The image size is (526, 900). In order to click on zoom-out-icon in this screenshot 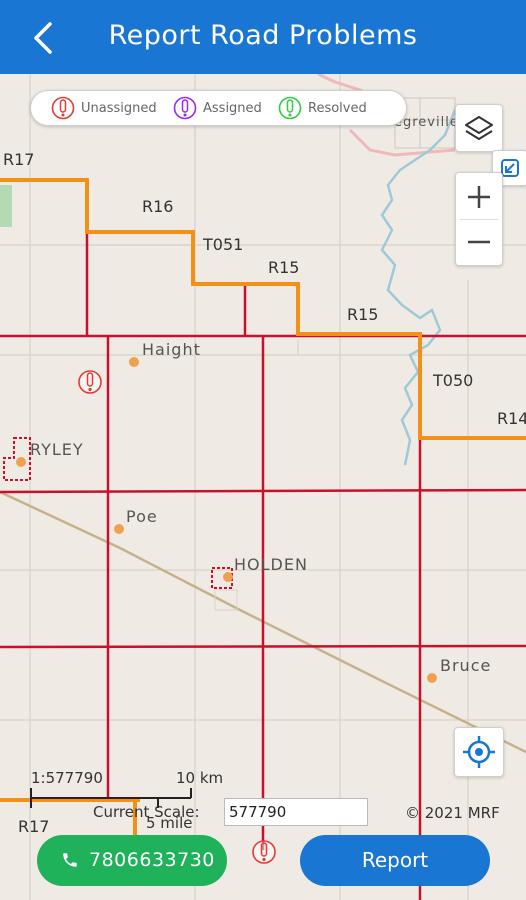, I will do `click(479, 242)`.